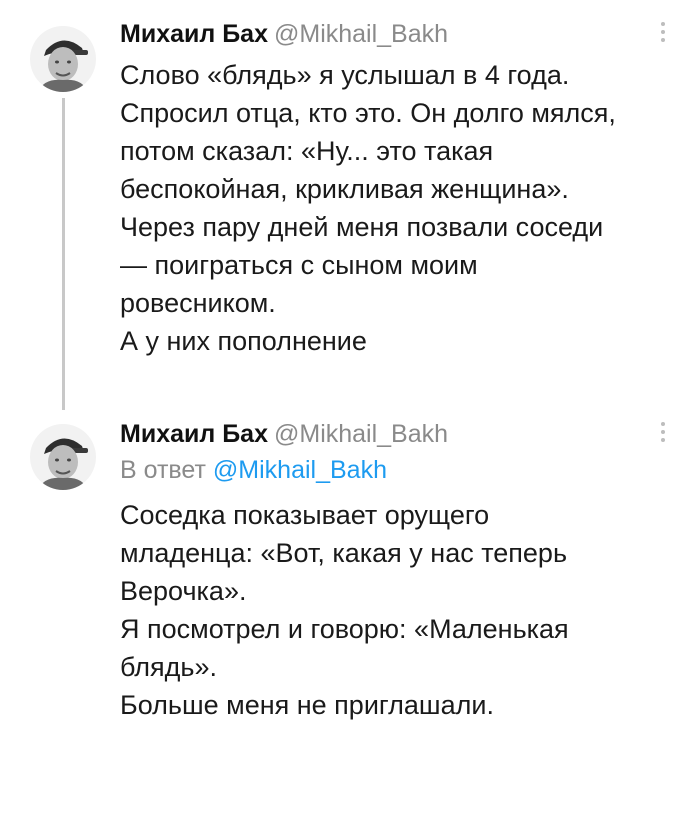  Describe the element at coordinates (305, 515) in the screenshot. I see `tweet-line: Соседка показывает орущего` at that location.